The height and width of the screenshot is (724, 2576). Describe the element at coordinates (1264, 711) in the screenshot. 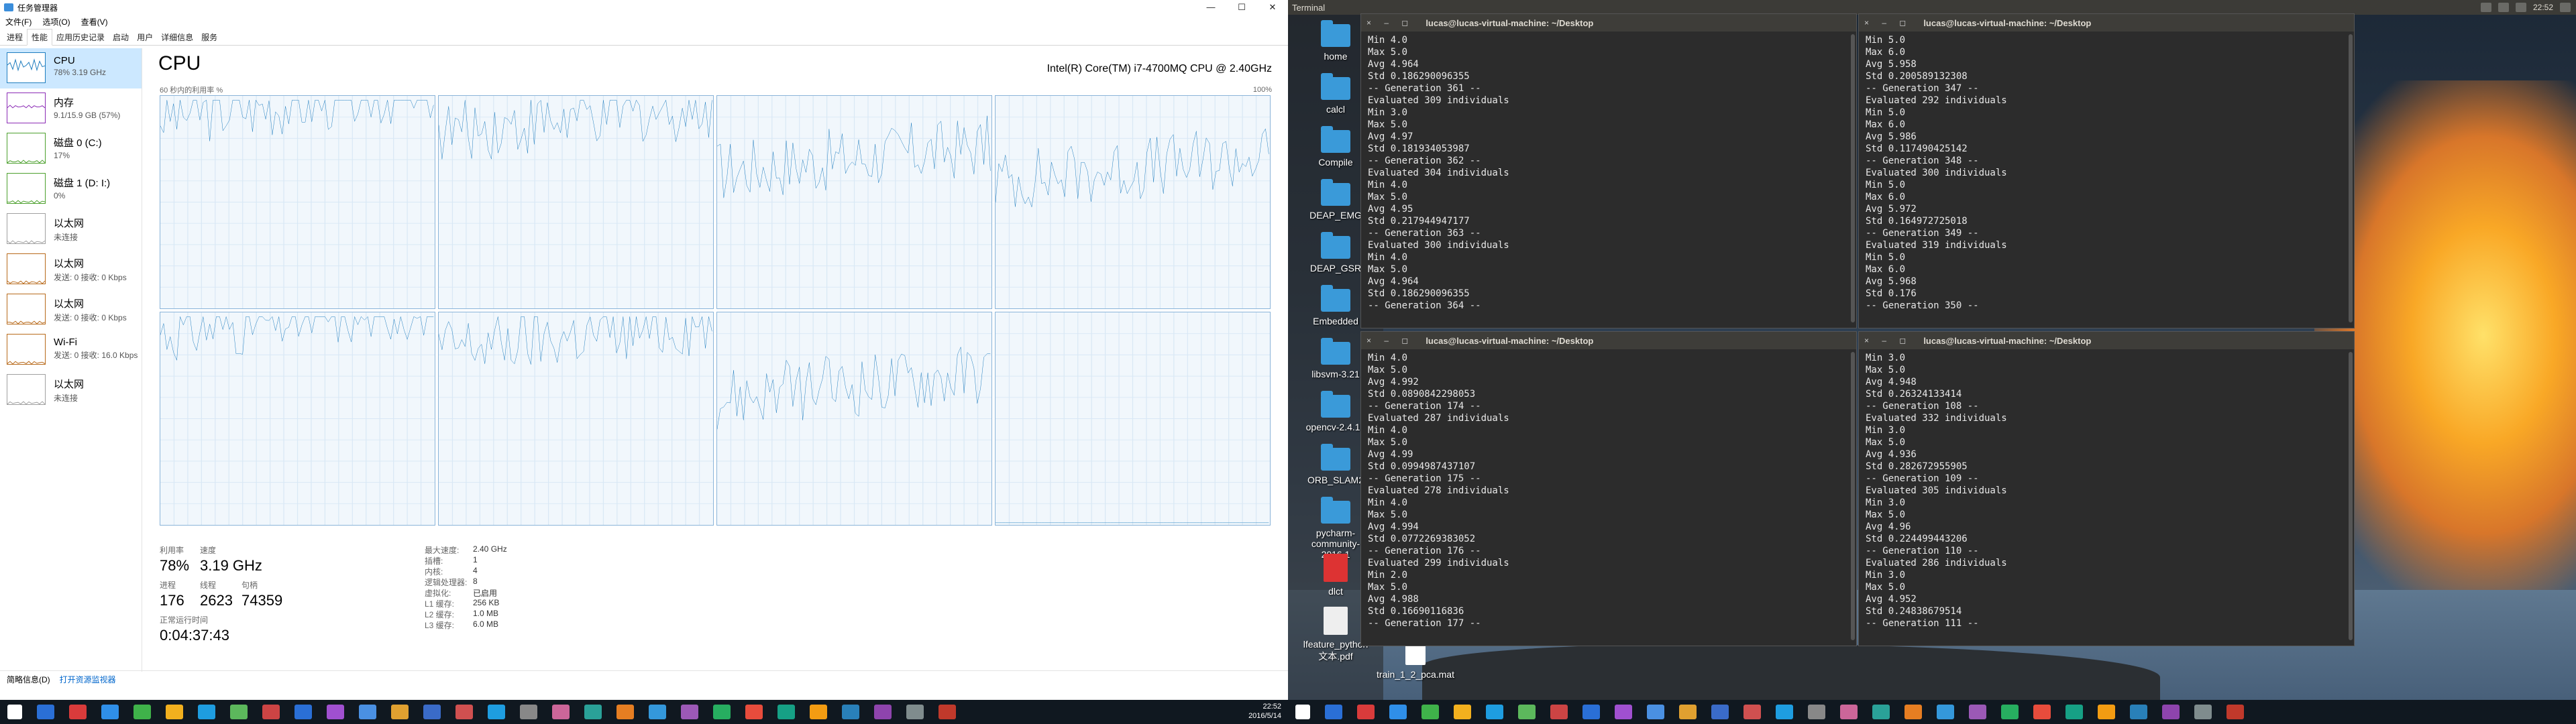

I see `taskbar-clock: 22:52 2016/5/14` at that location.